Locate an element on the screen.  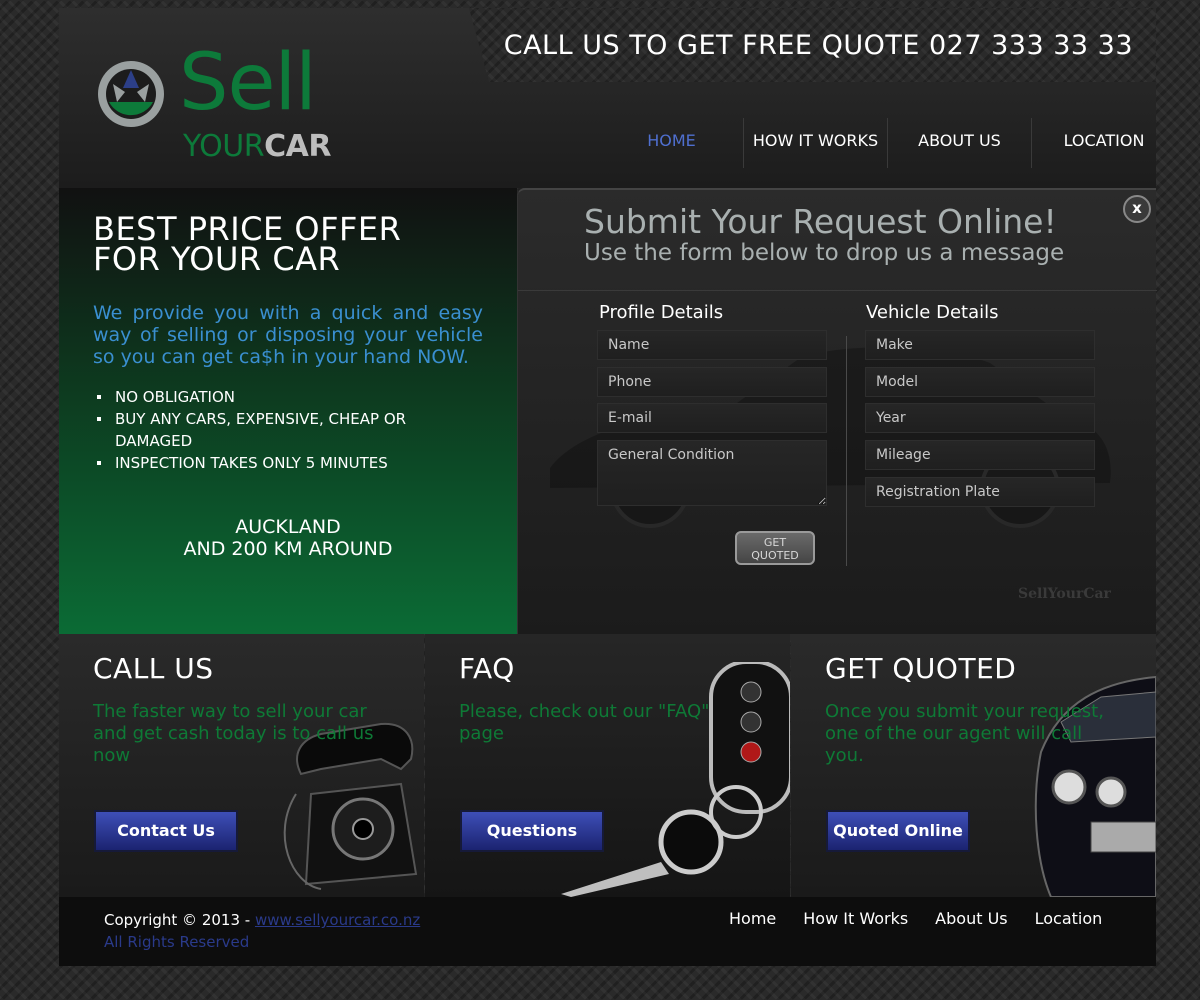
service-area: AUCKLAND AND 200 KM AROUND is located at coordinates (288, 538).